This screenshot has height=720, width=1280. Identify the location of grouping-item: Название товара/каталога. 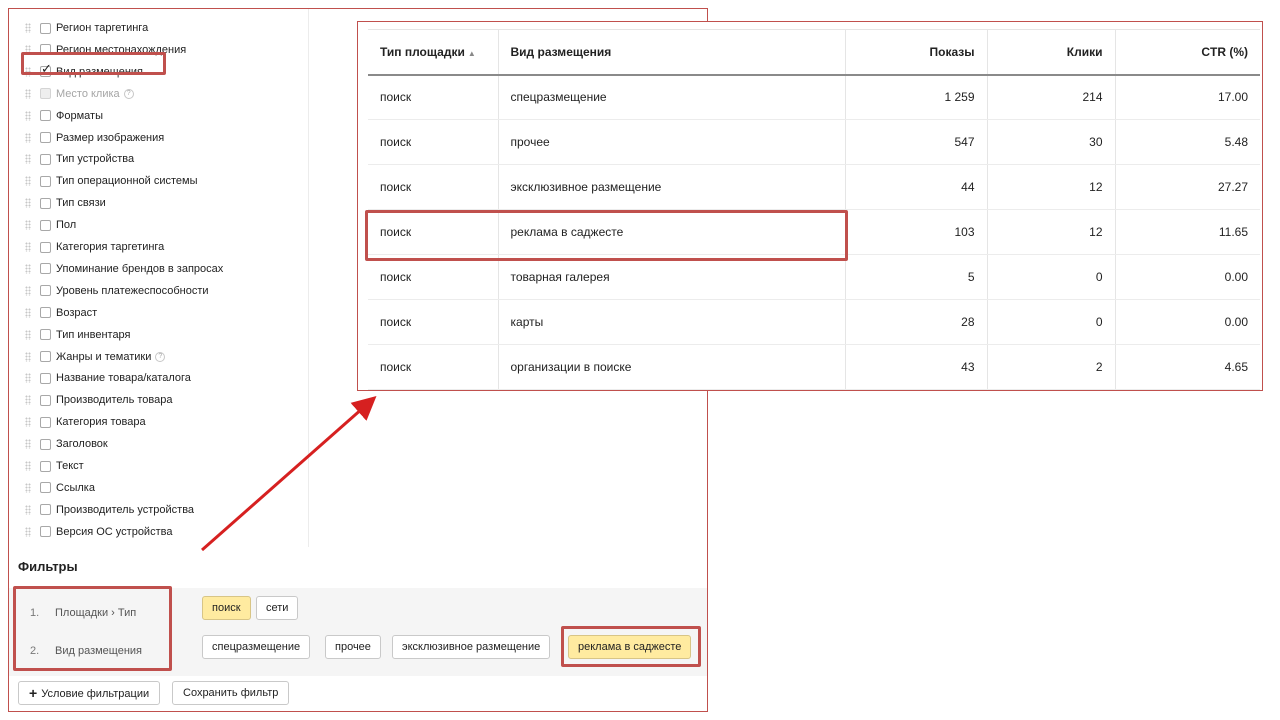
(100, 378).